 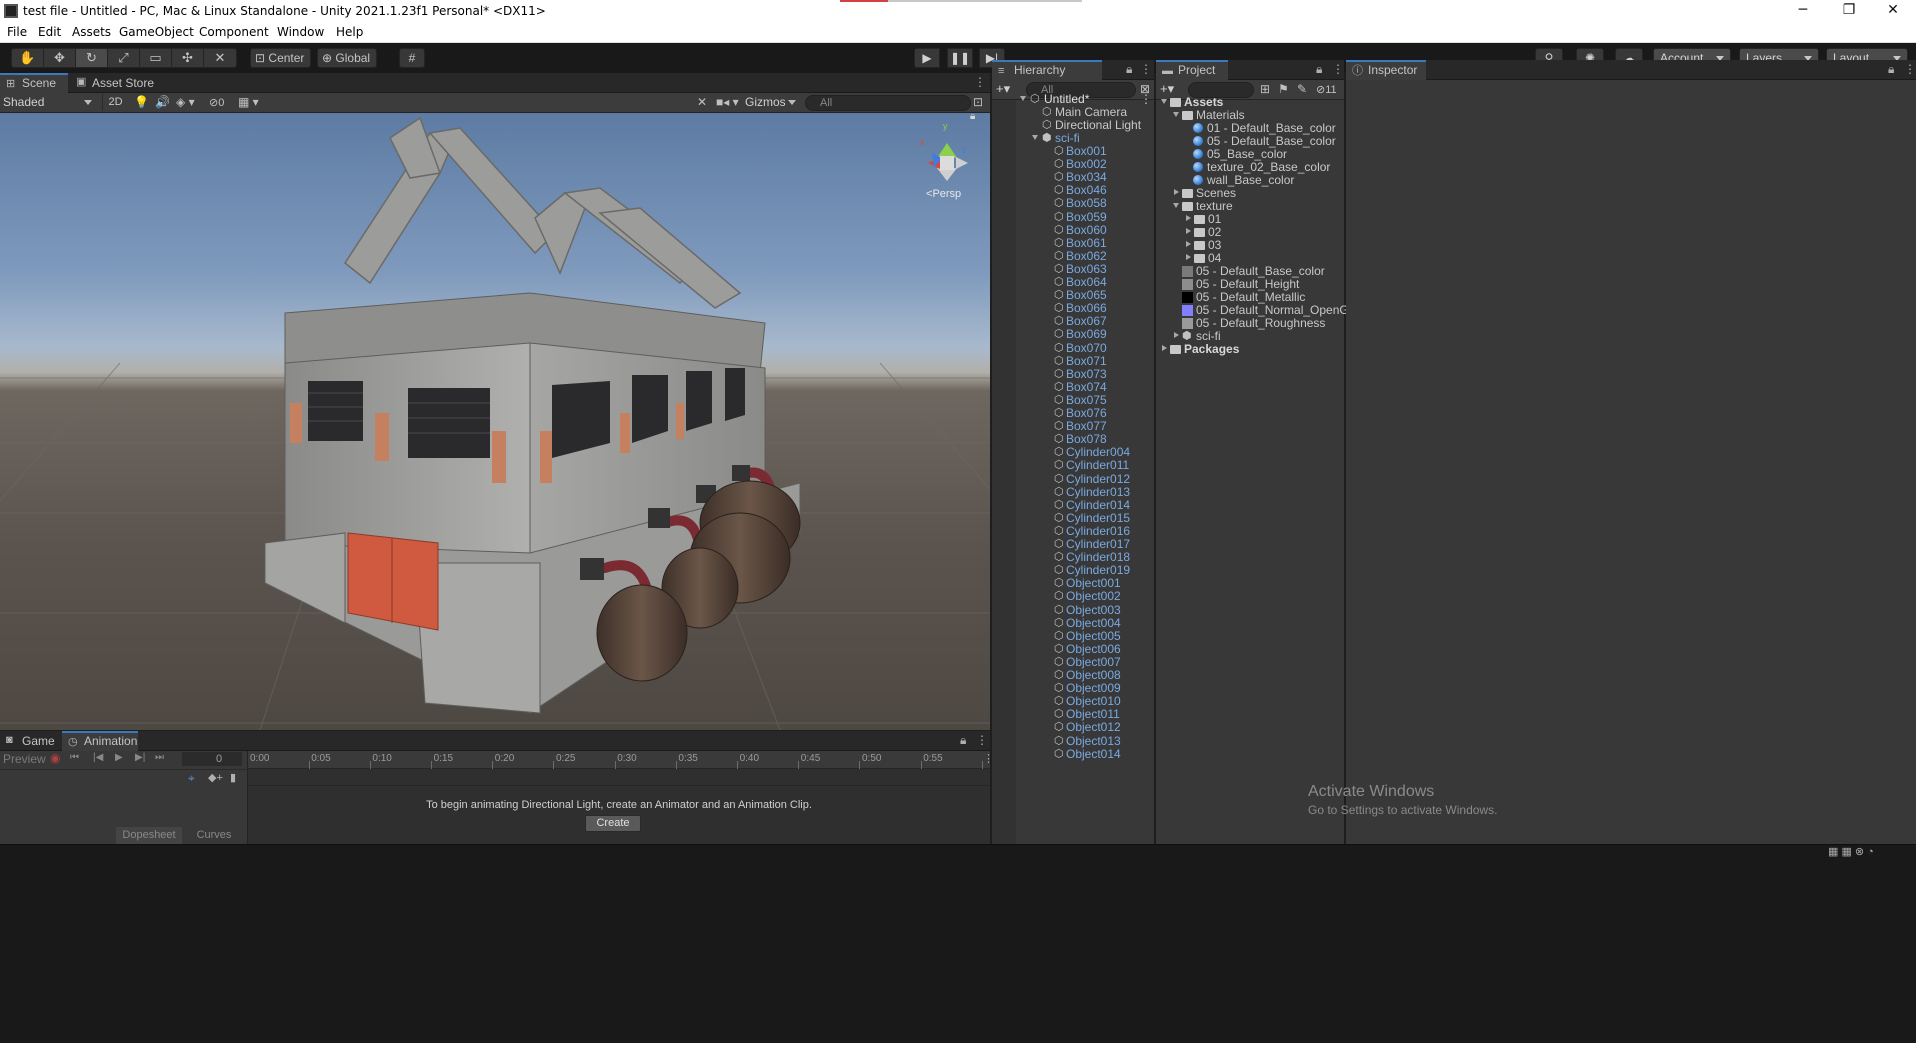 What do you see at coordinates (1326, 89) in the screenshot?
I see `hidden-packages-toggle: ⊘11` at bounding box center [1326, 89].